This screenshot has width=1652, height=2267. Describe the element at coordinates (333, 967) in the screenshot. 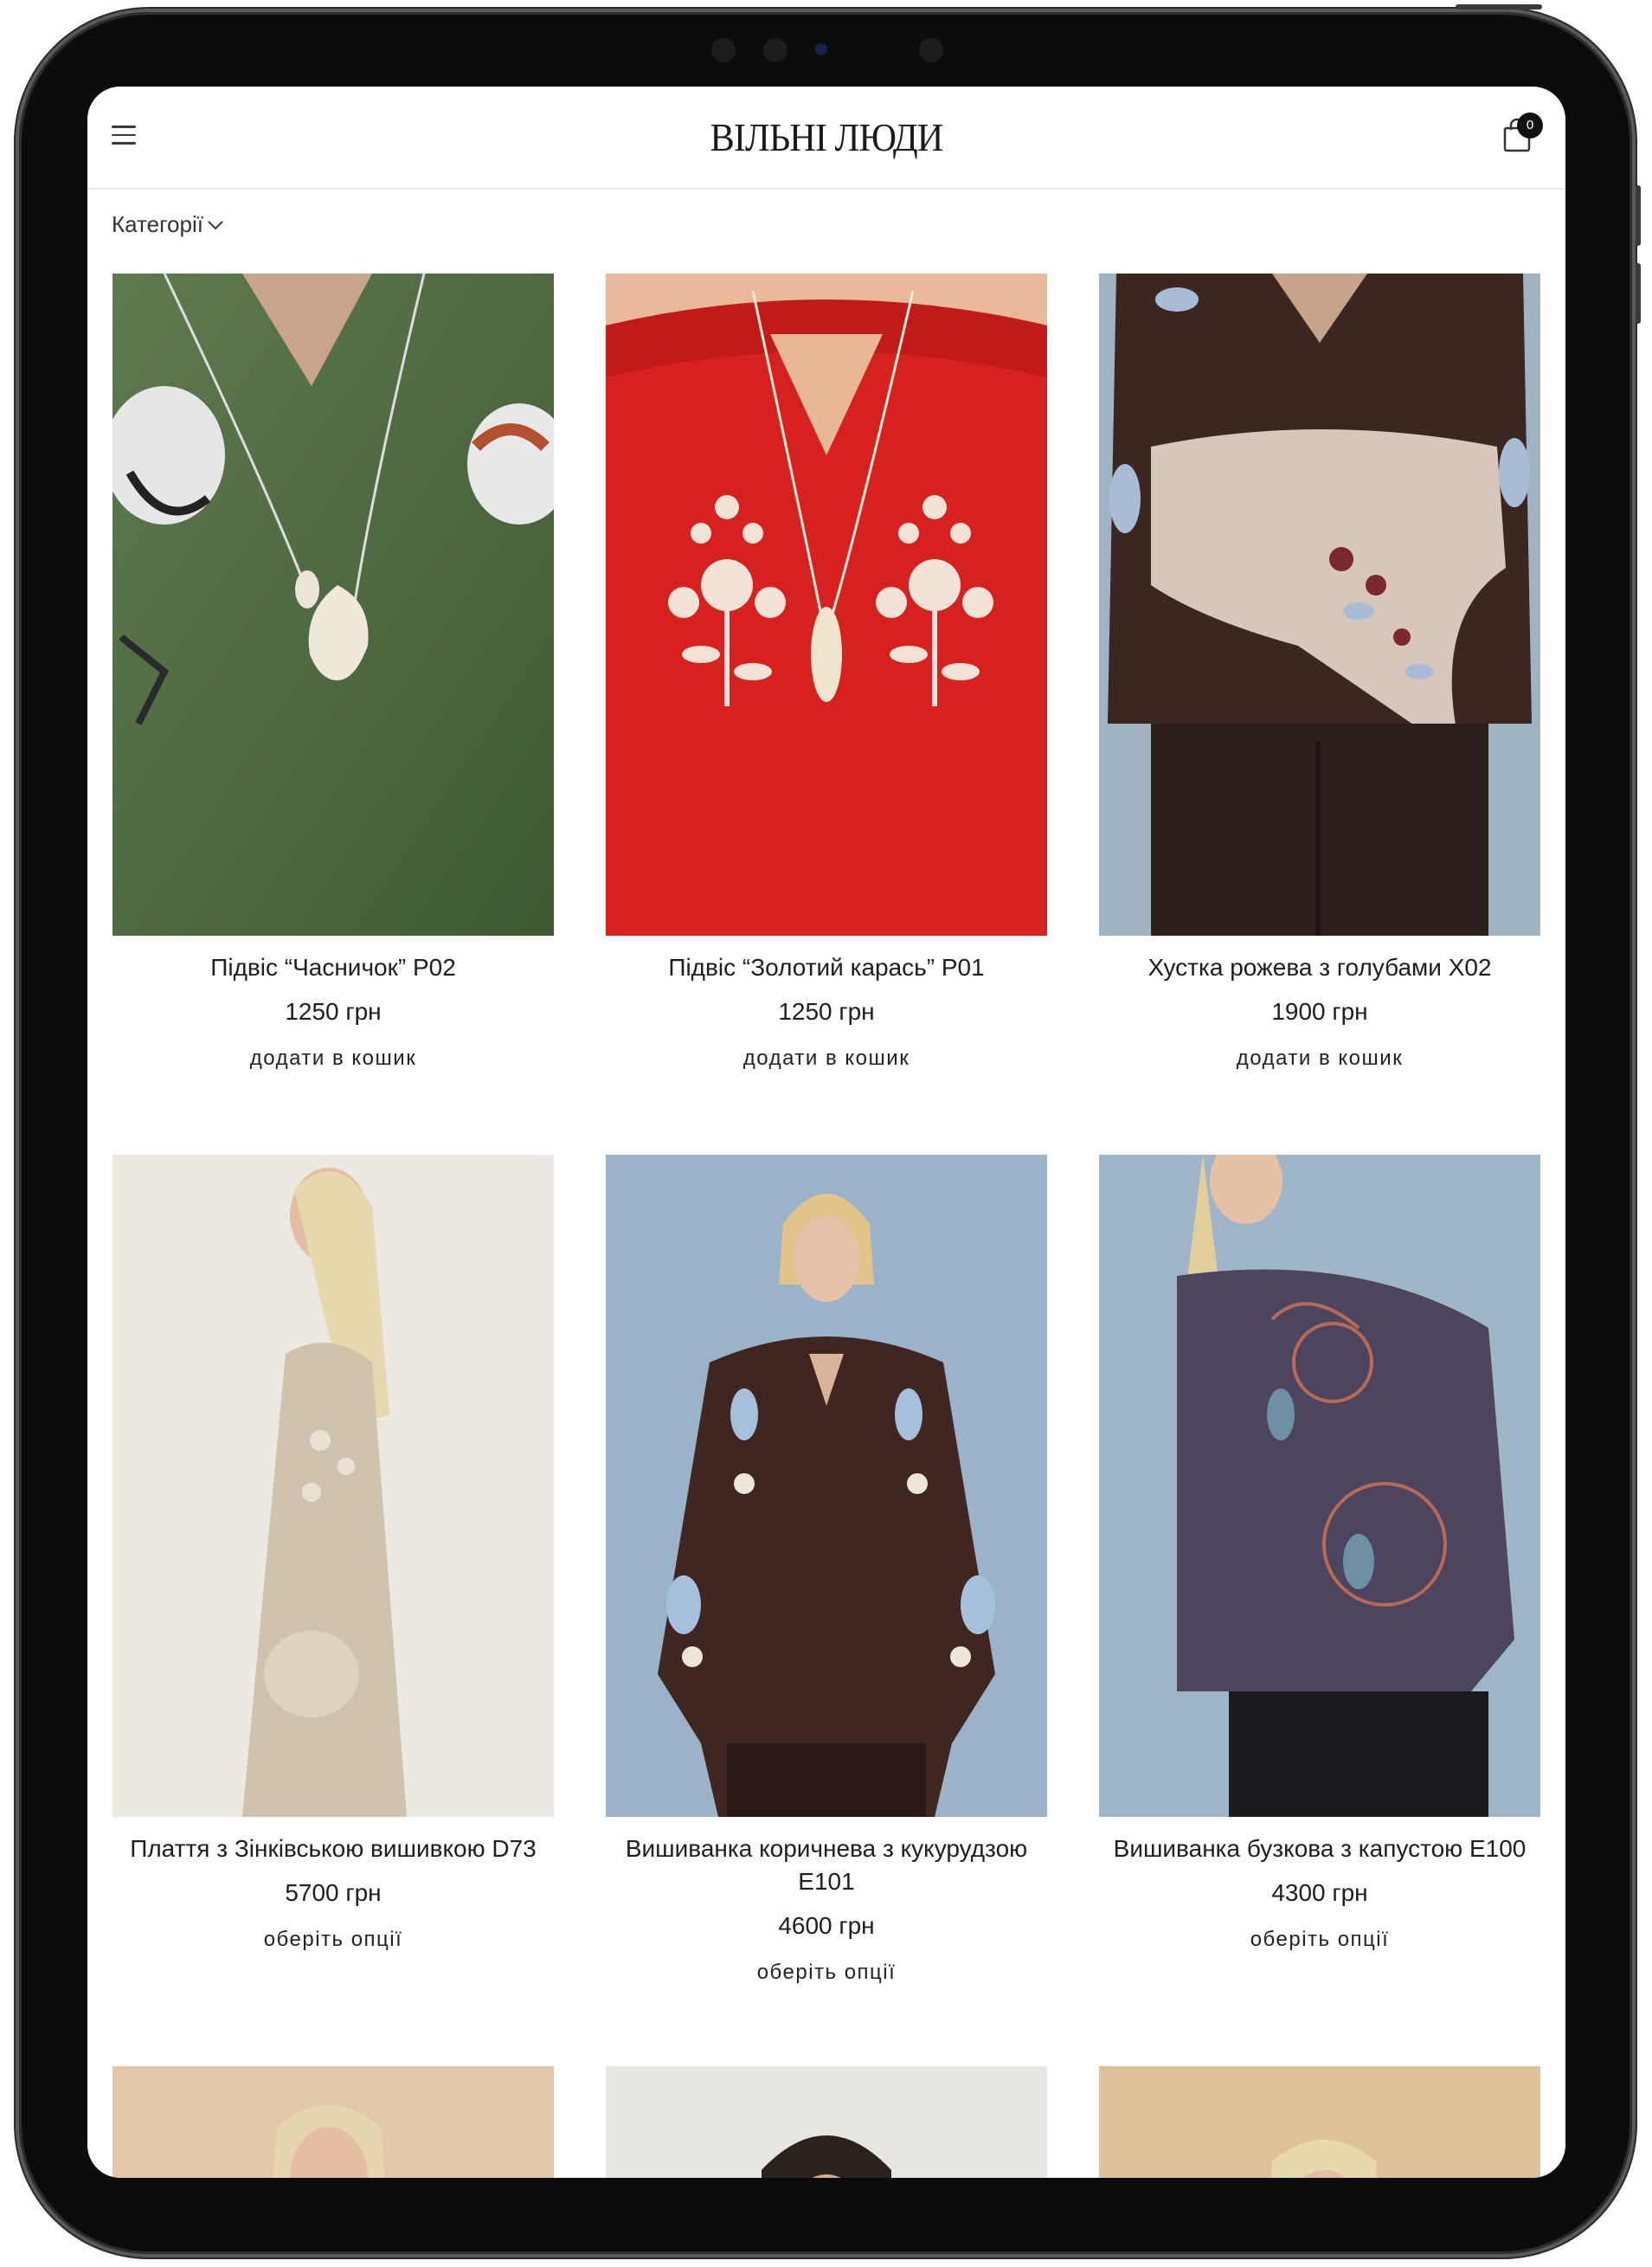

I see `product-title: Підвіс “Часничок” P02` at that location.